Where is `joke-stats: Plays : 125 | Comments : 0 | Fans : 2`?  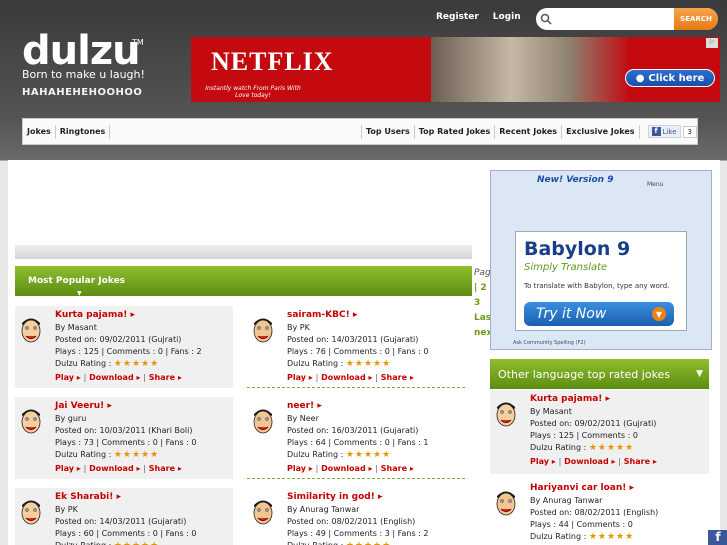
joke-stats: Plays : 125 | Comments : 0 | Fans : 2 is located at coordinates (128, 351).